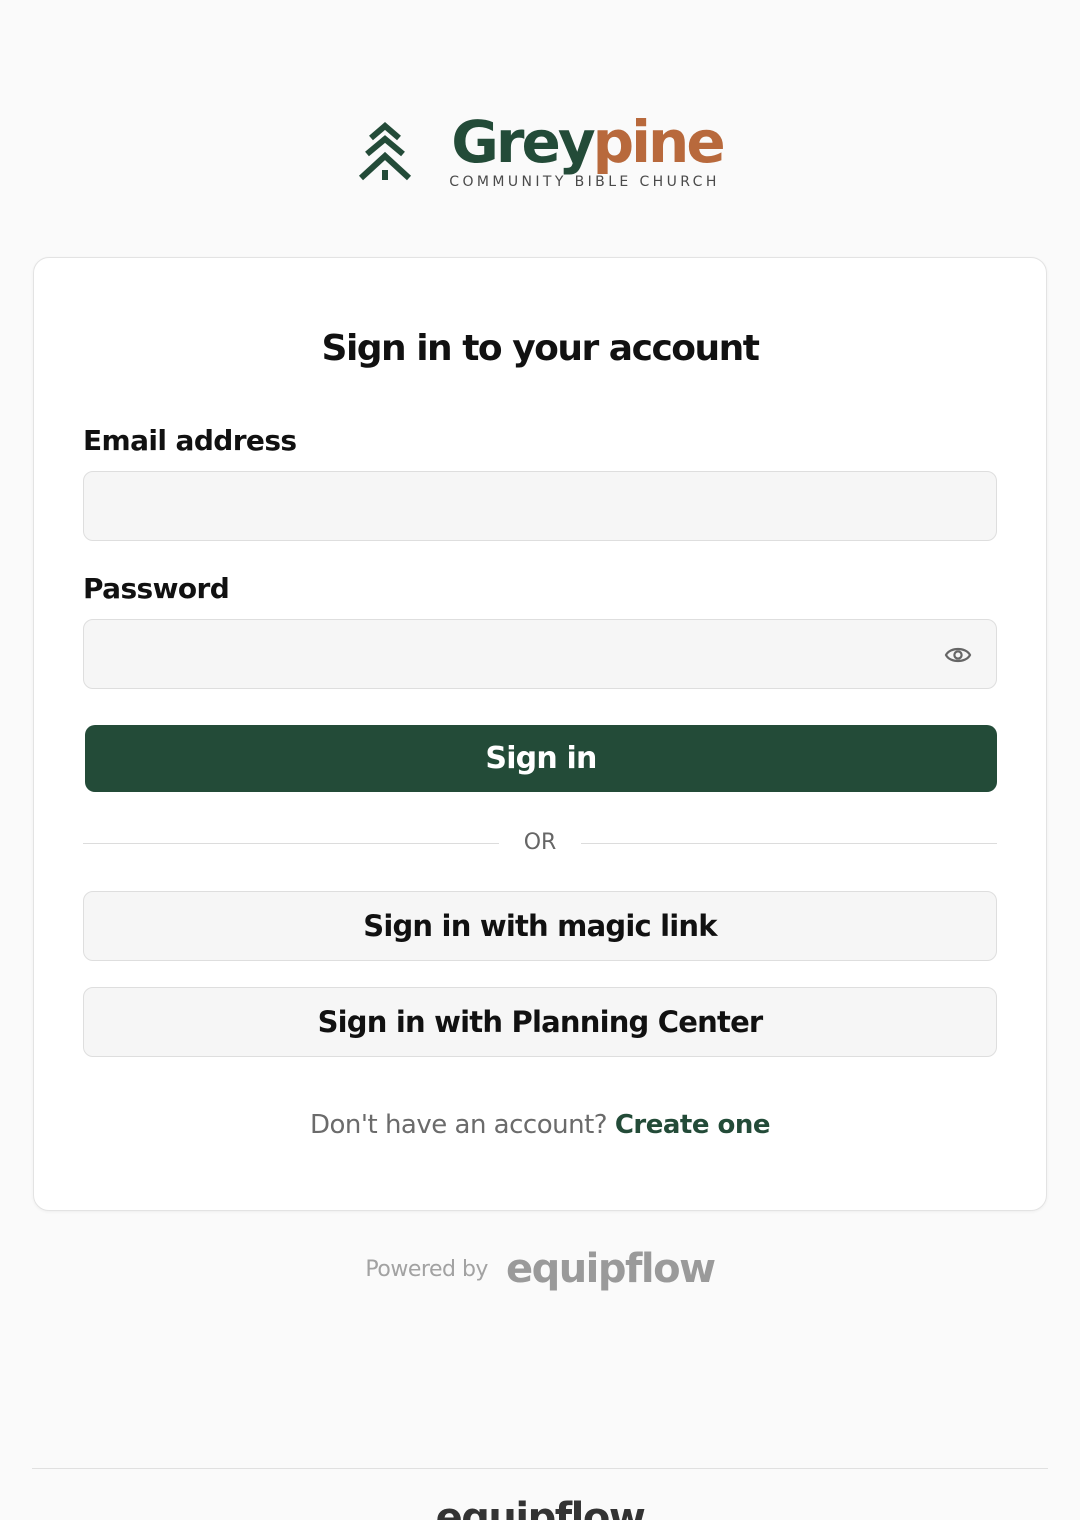 The image size is (1080, 1520). What do you see at coordinates (789, 843) in the screenshot?
I see `divider-line-right` at bounding box center [789, 843].